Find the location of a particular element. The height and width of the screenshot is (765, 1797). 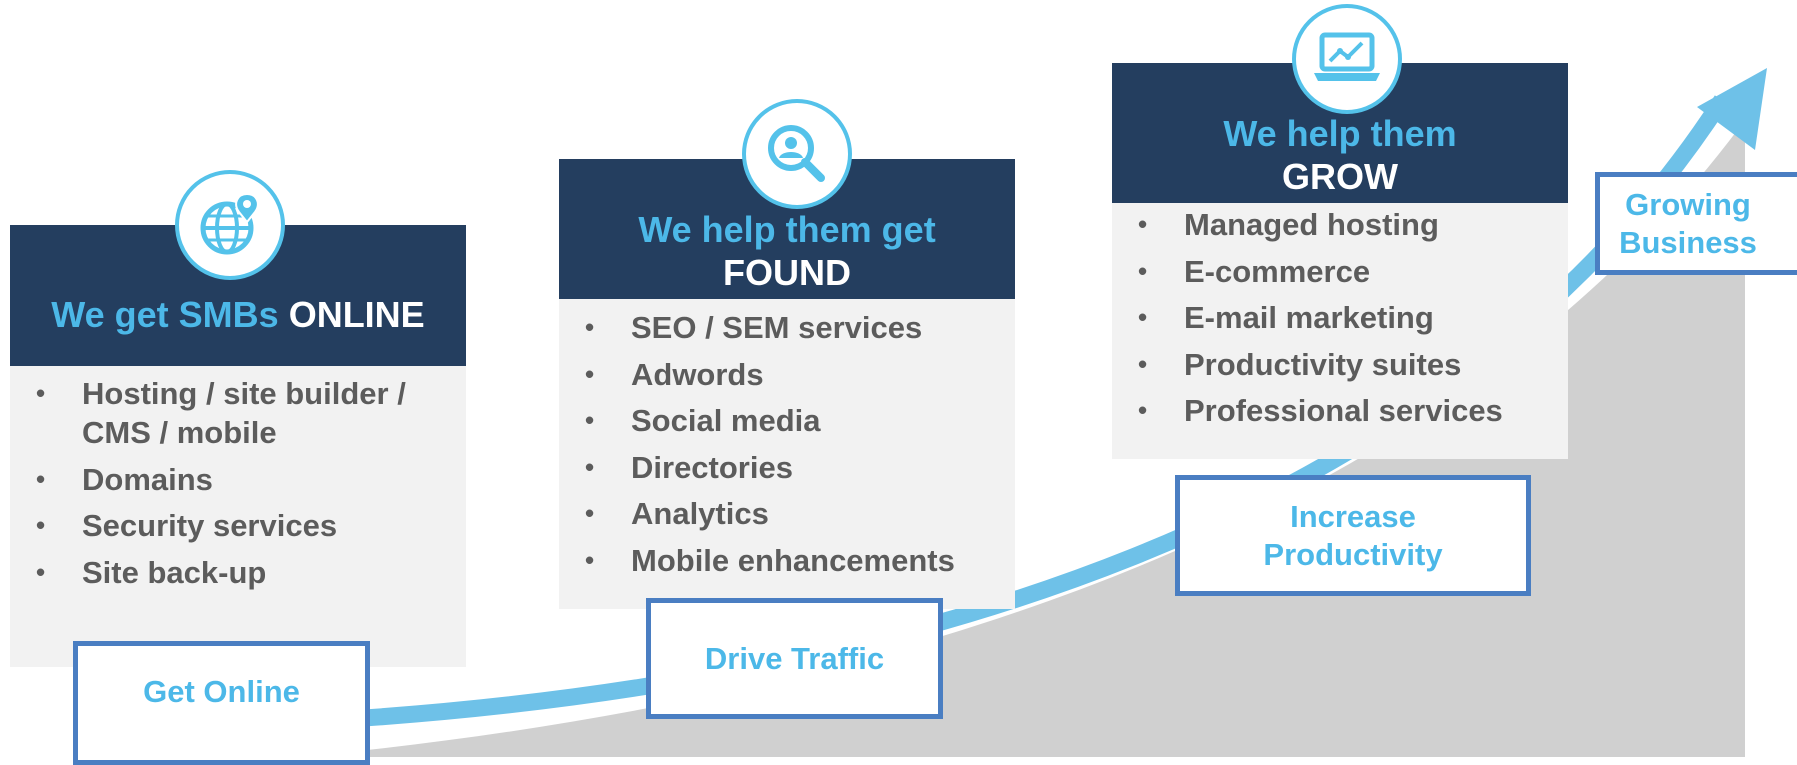

list-item: • Directories is located at coordinates (689, 467).